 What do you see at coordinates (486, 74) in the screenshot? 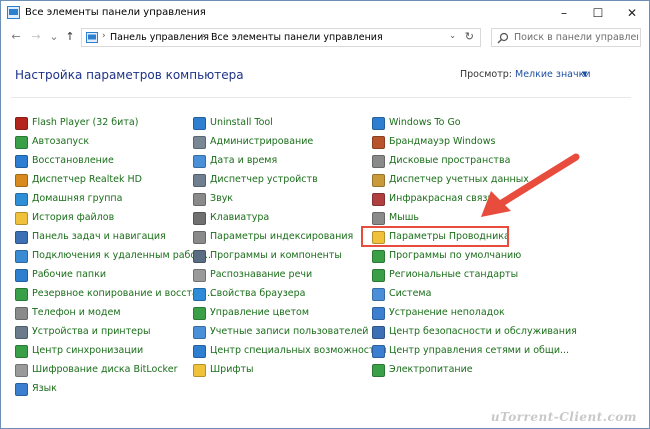
I see `view-by-label: Просмотр:` at bounding box center [486, 74].